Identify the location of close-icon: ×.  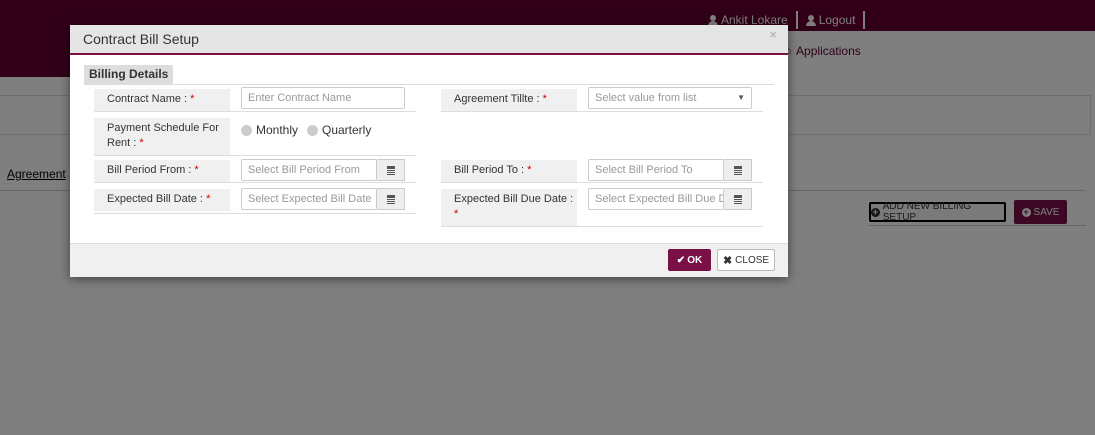
(773, 34).